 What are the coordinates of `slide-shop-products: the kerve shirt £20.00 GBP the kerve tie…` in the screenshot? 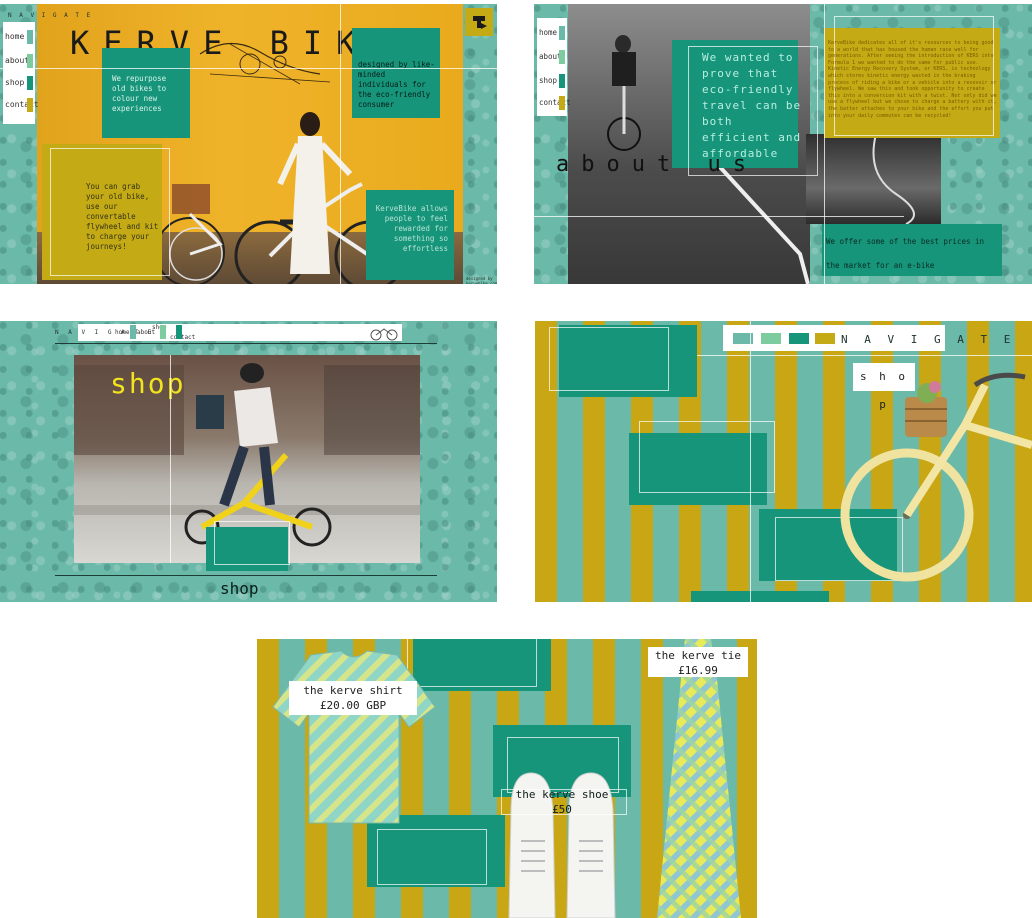 It's located at (507, 778).